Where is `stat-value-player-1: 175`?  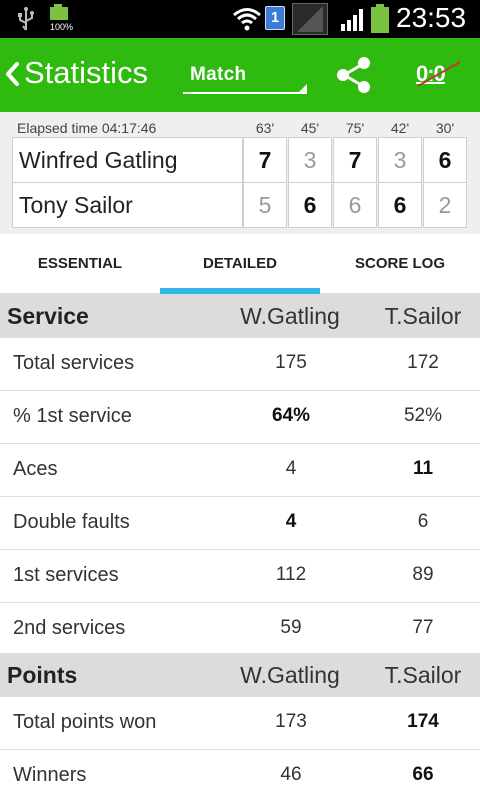
stat-value-player-1: 175 is located at coordinates (291, 362).